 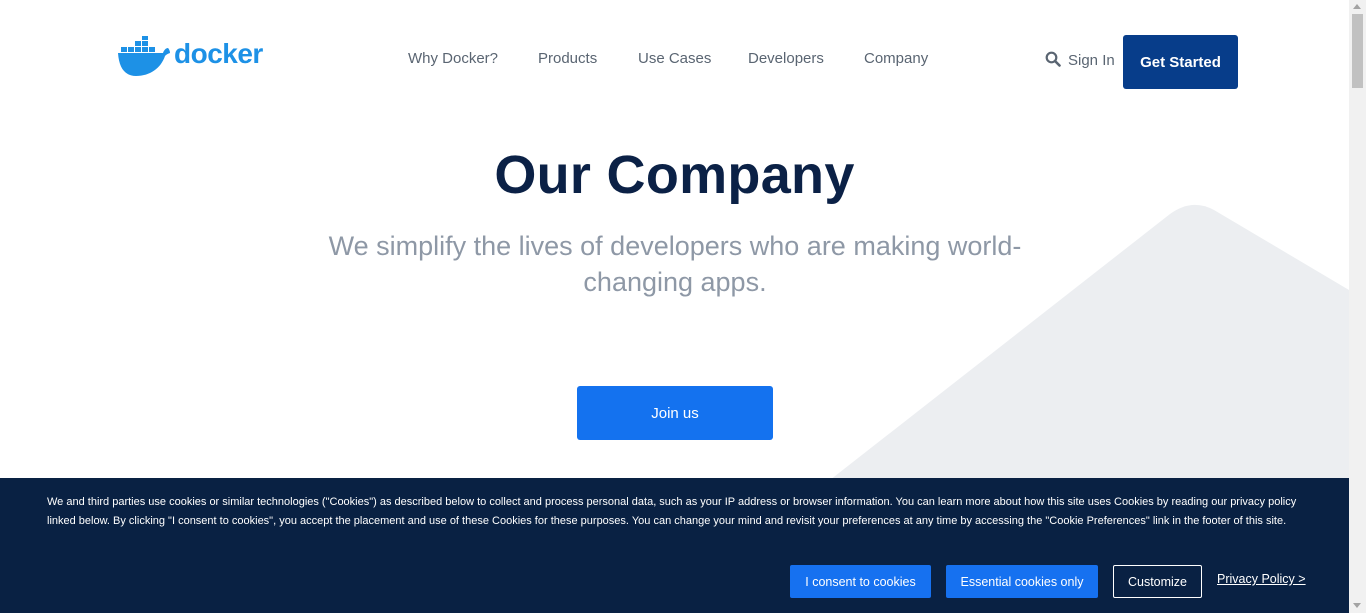 What do you see at coordinates (860, 581) in the screenshot?
I see `consent-cookies-button: I consent to cookies` at bounding box center [860, 581].